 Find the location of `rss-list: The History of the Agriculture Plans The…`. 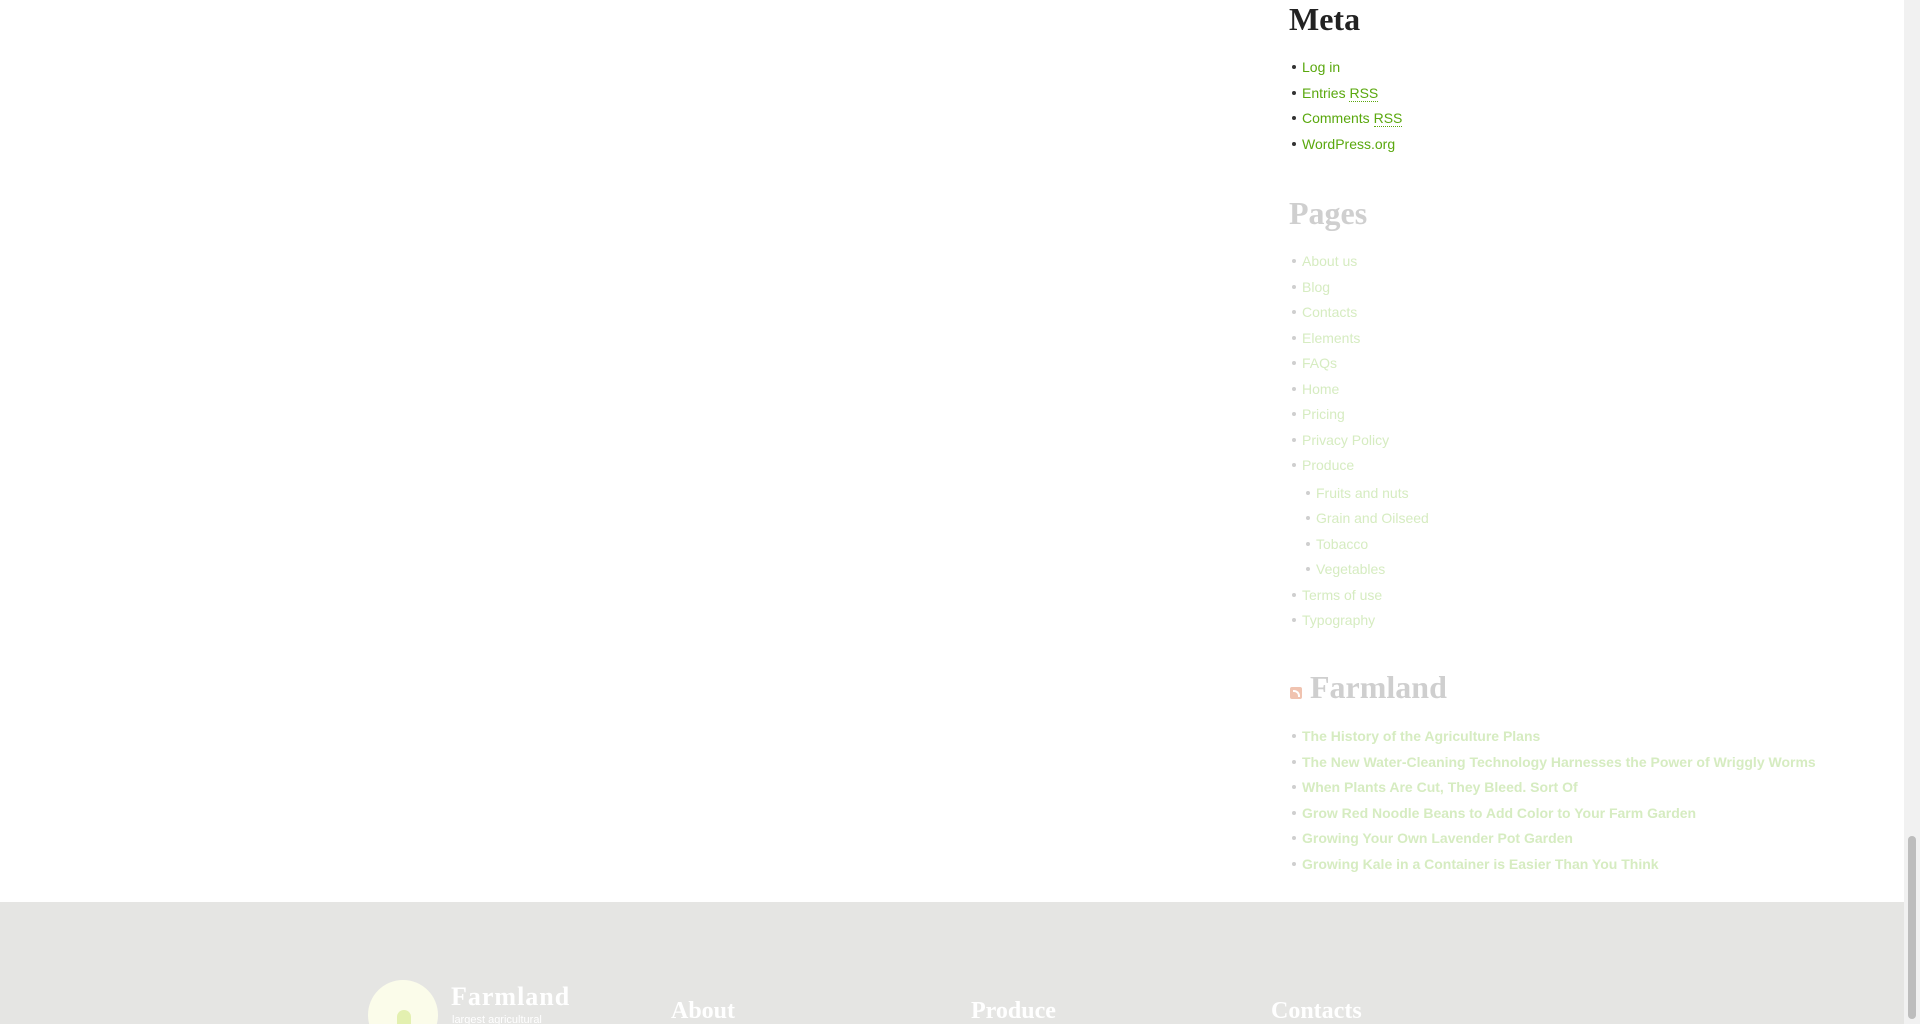

rss-list: The History of the Agriculture Plans The… is located at coordinates (1552, 803).